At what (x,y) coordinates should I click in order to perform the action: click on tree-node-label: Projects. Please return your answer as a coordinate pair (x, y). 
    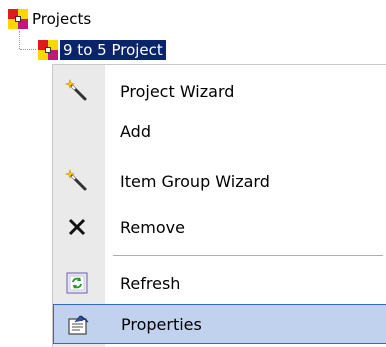
    Looking at the image, I should click on (62, 19).